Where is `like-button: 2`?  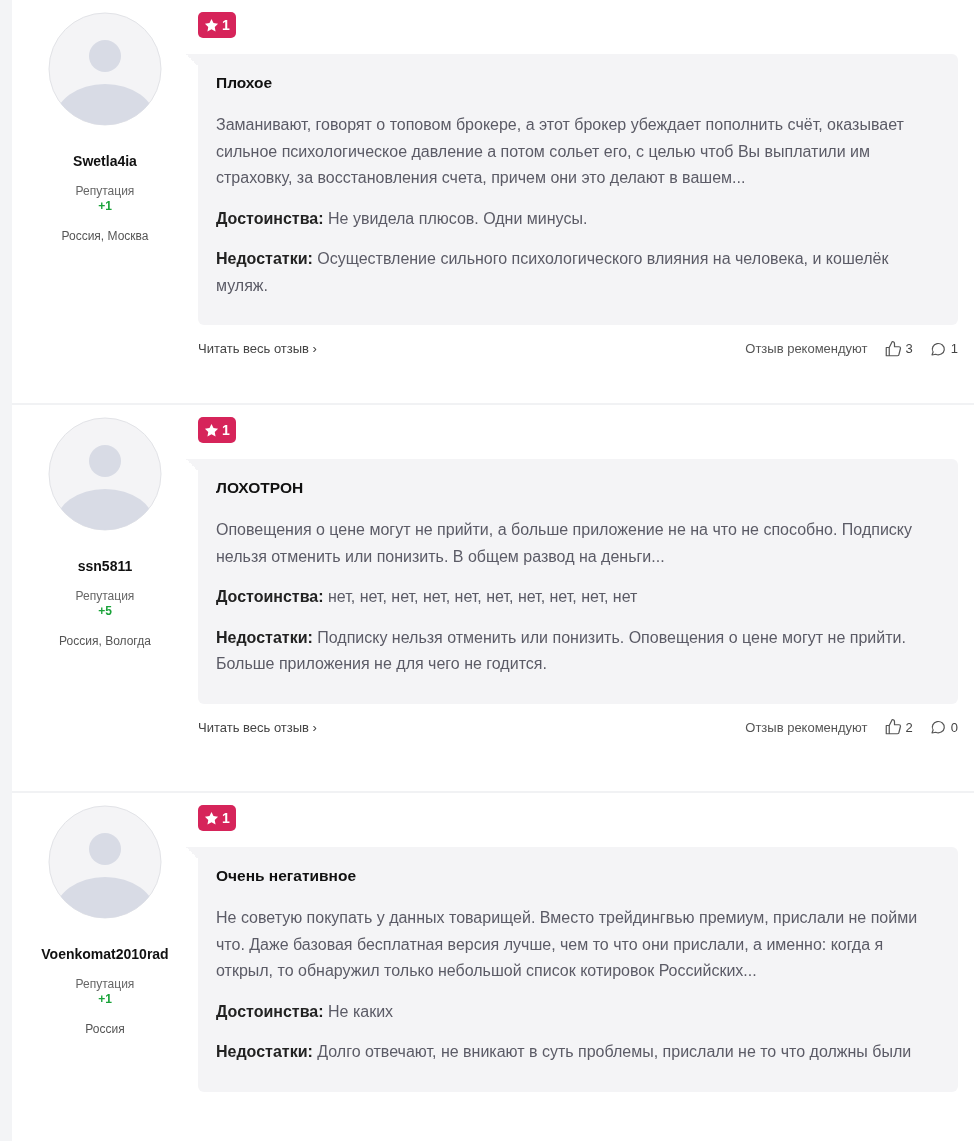
like-button: 2 is located at coordinates (898, 727).